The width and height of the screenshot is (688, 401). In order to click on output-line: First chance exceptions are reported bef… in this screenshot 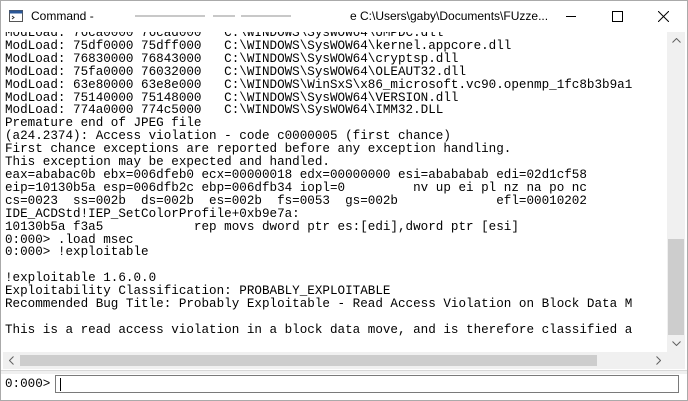, I will do `click(258, 149)`.